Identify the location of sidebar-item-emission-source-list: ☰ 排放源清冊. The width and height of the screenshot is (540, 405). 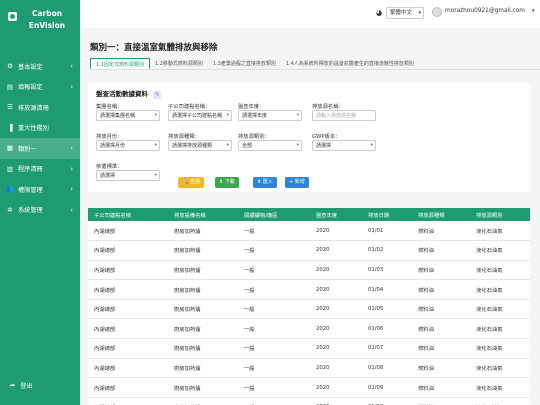
(40, 107).